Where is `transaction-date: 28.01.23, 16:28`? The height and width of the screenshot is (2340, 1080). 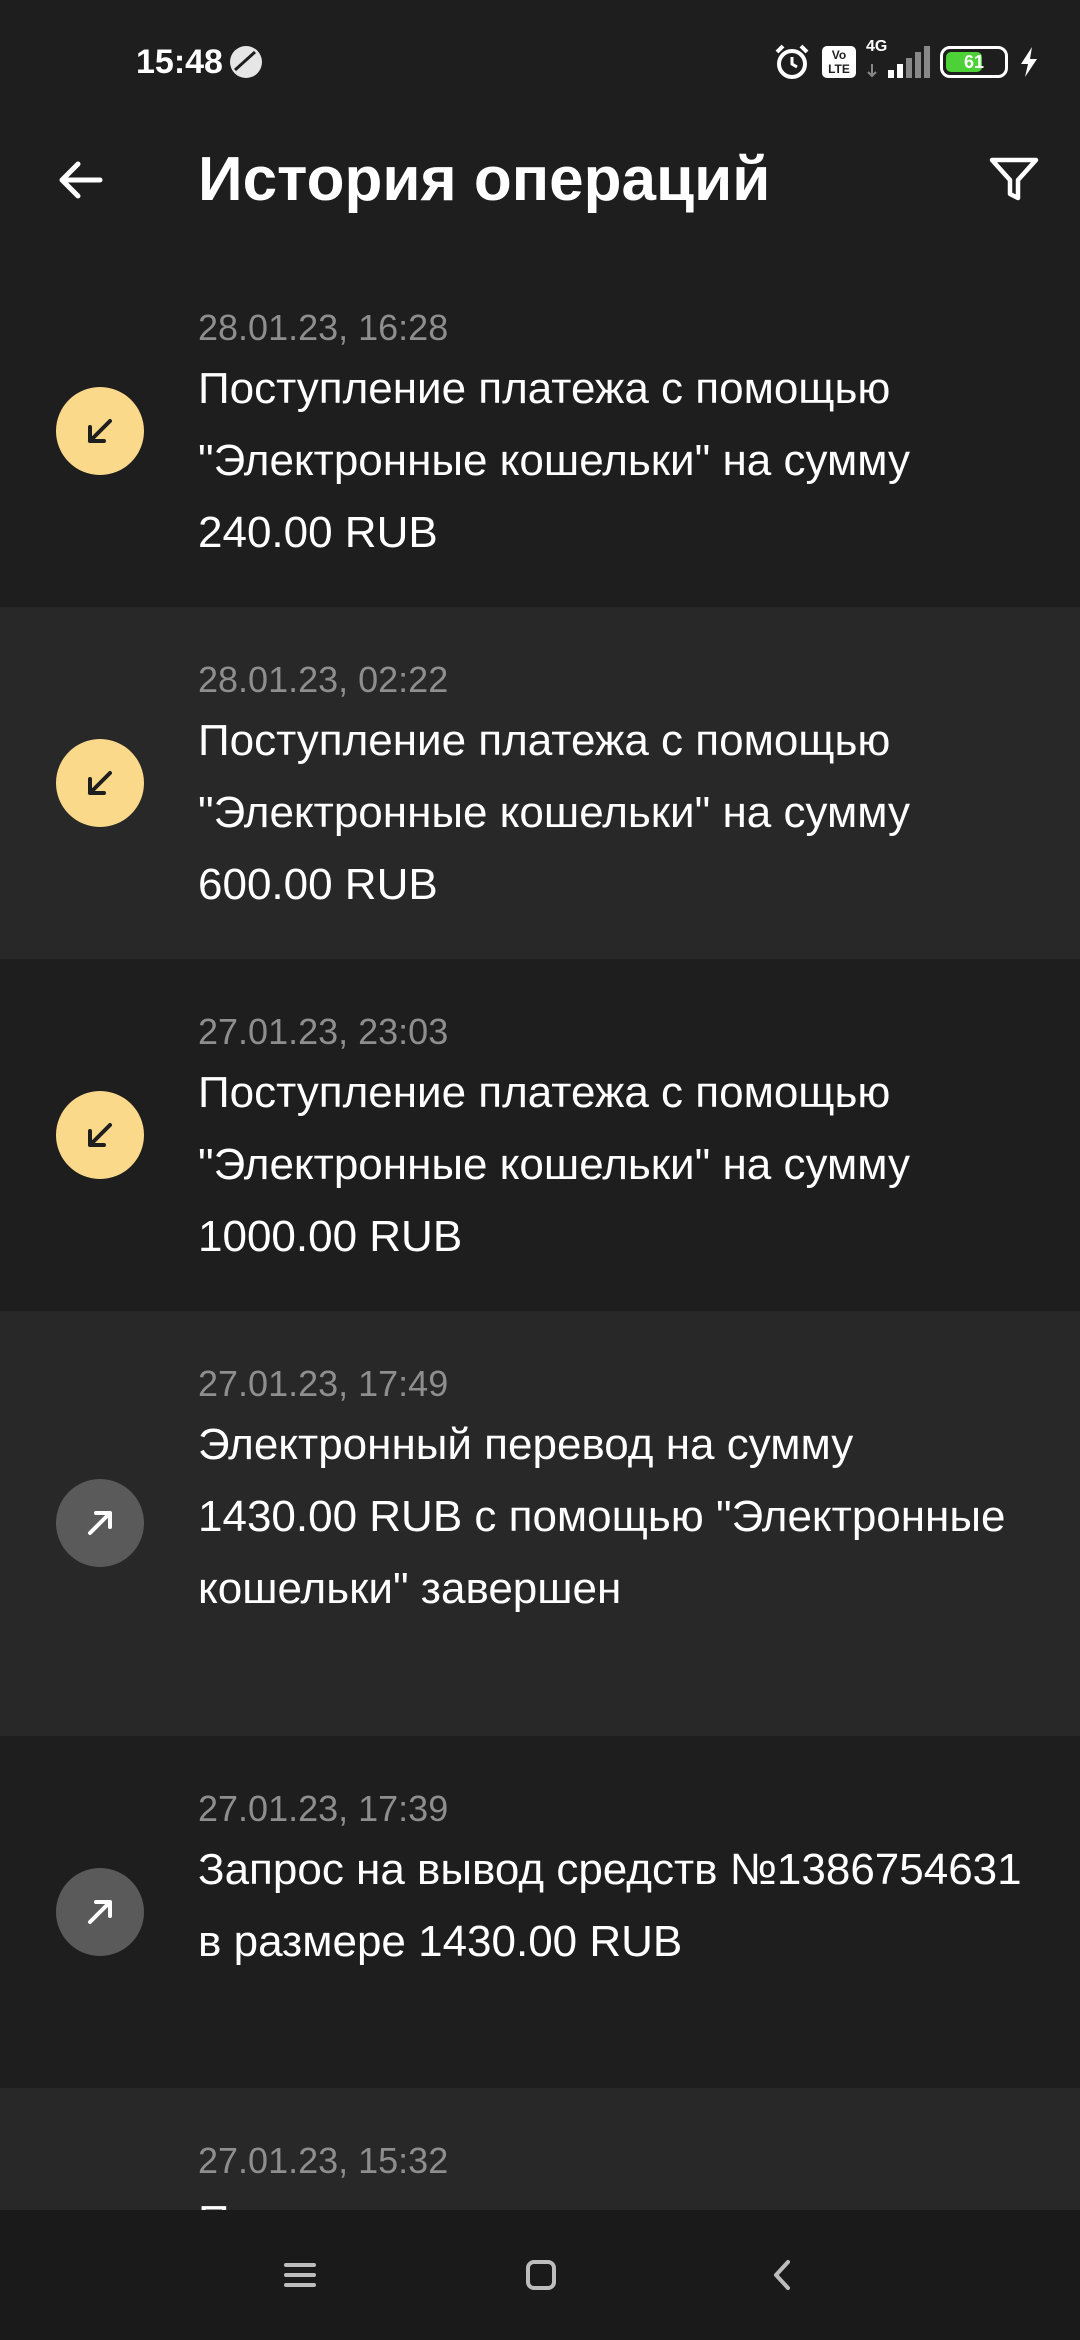
transaction-date: 28.01.23, 16:28 is located at coordinates (323, 327).